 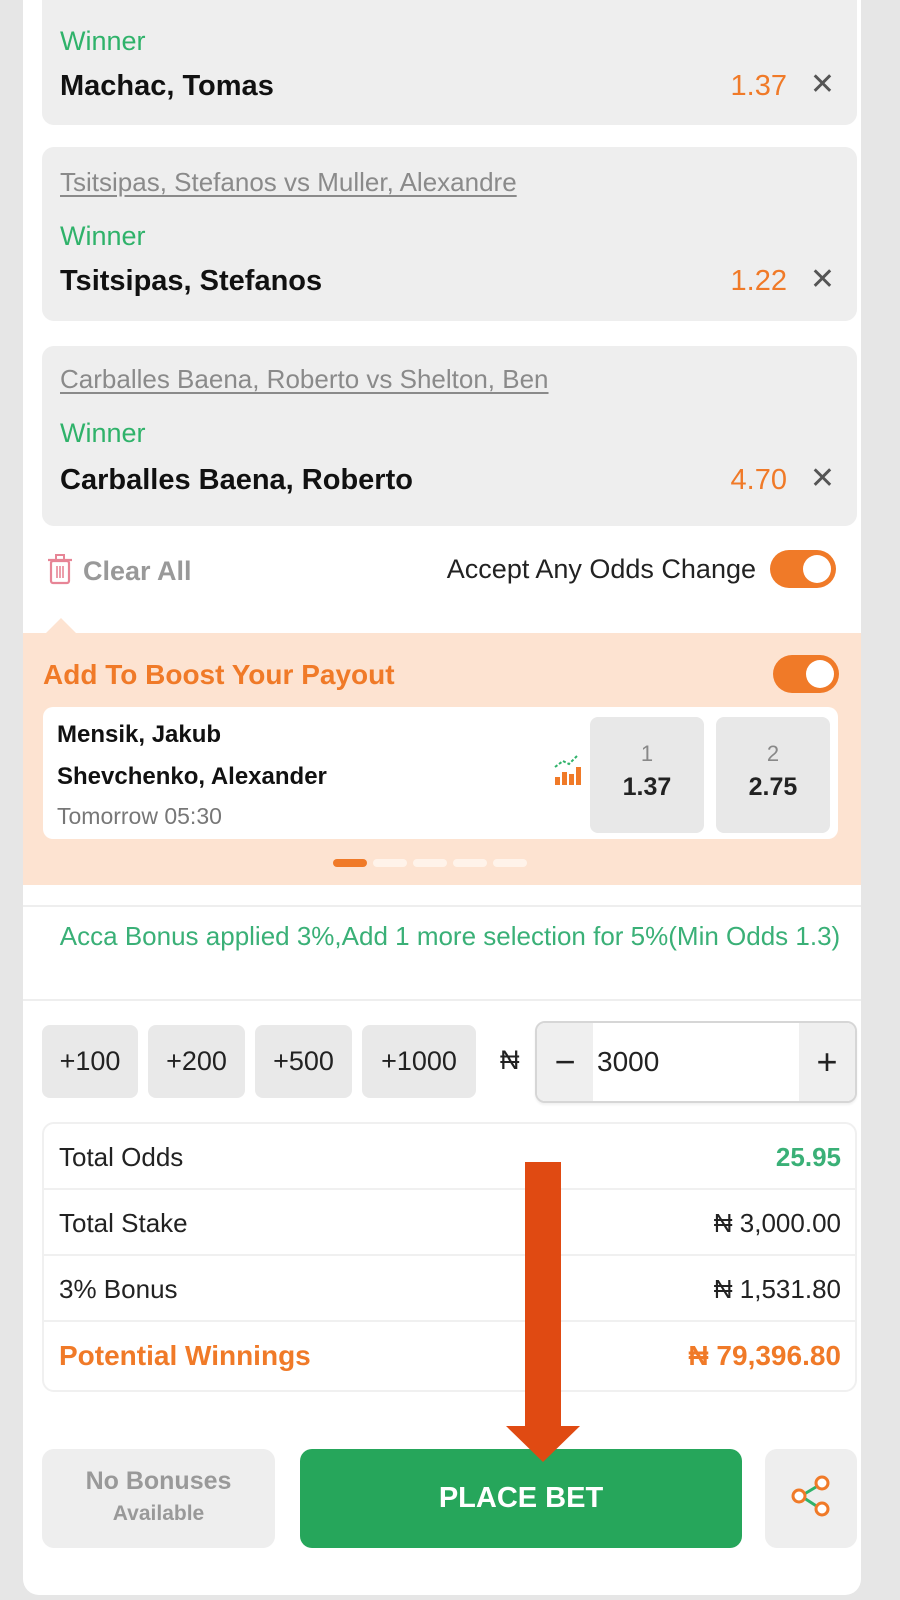 What do you see at coordinates (123, 1223) in the screenshot?
I see `summary-label: Total Stake` at bounding box center [123, 1223].